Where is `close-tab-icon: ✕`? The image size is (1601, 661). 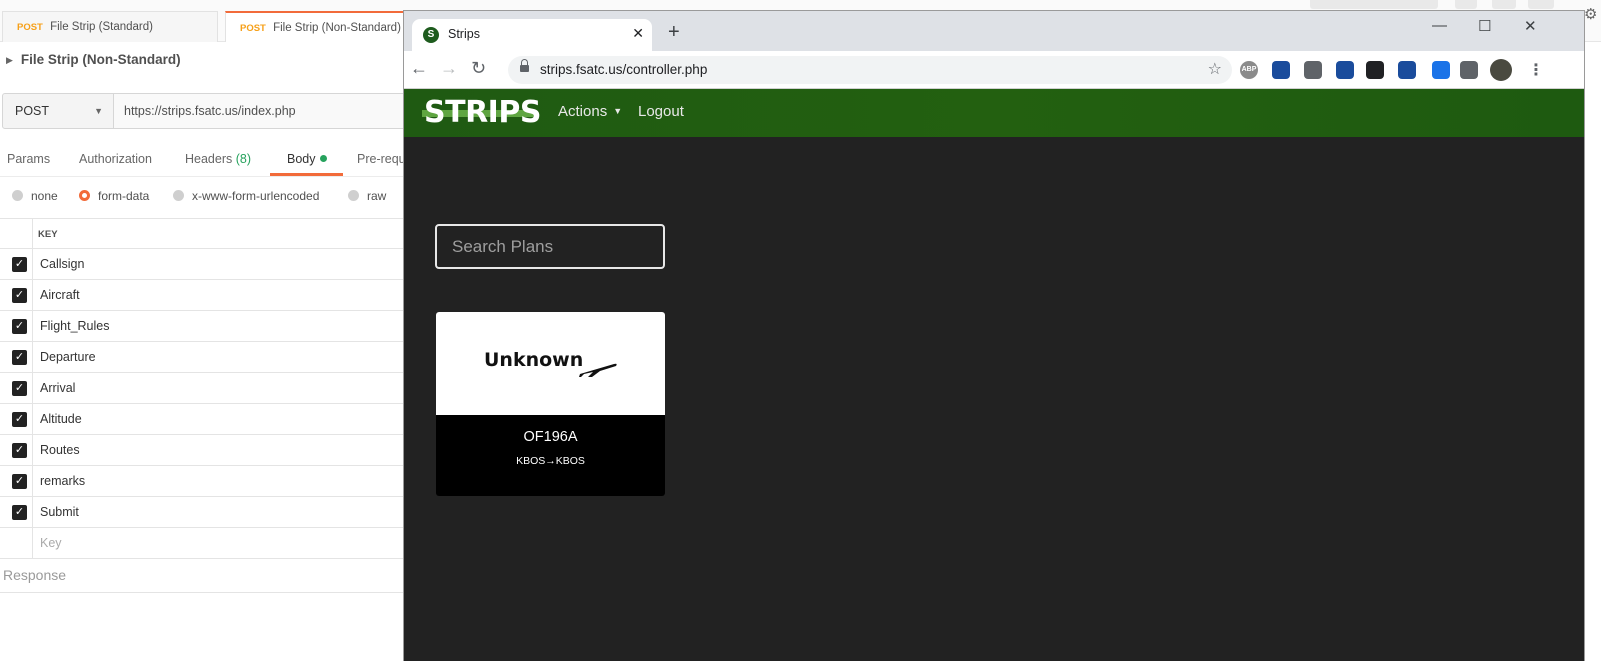 close-tab-icon: ✕ is located at coordinates (638, 33).